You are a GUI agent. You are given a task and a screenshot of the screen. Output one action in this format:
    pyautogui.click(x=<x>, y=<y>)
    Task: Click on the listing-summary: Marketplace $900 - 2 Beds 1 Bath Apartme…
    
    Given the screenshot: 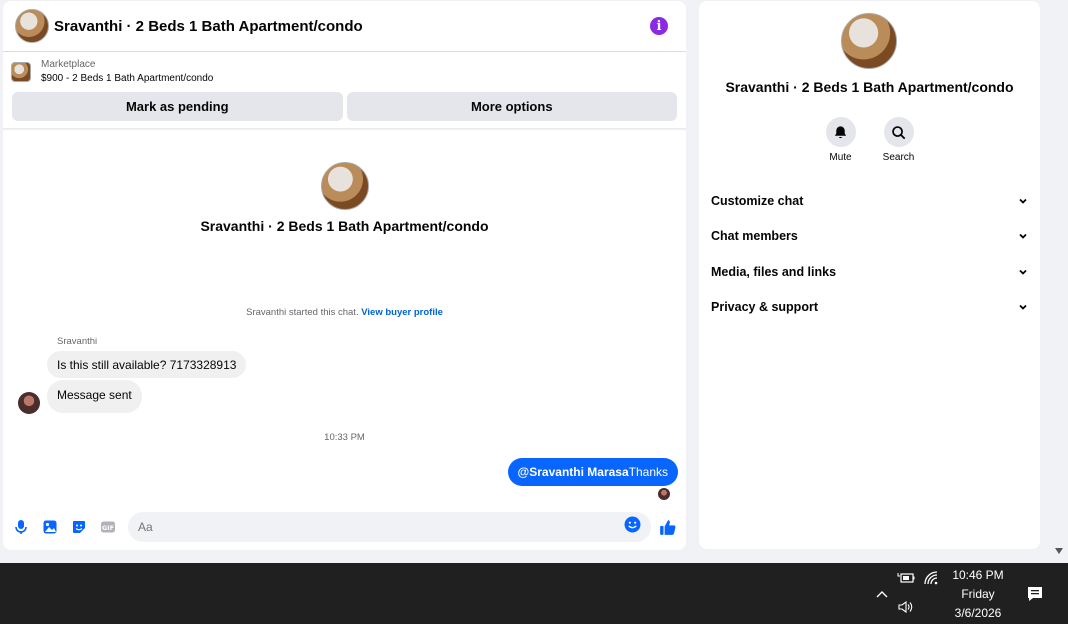 What is the action you would take?
    pyautogui.click(x=344, y=69)
    